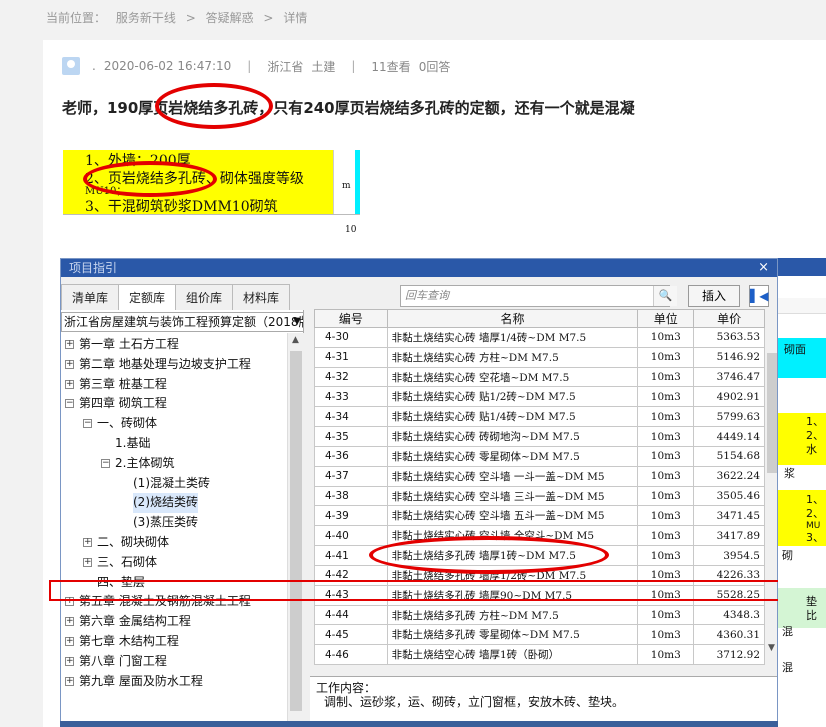 The height and width of the screenshot is (727, 826). I want to click on breadcrumb-prefix: 当前位置：, so click(76, 18).